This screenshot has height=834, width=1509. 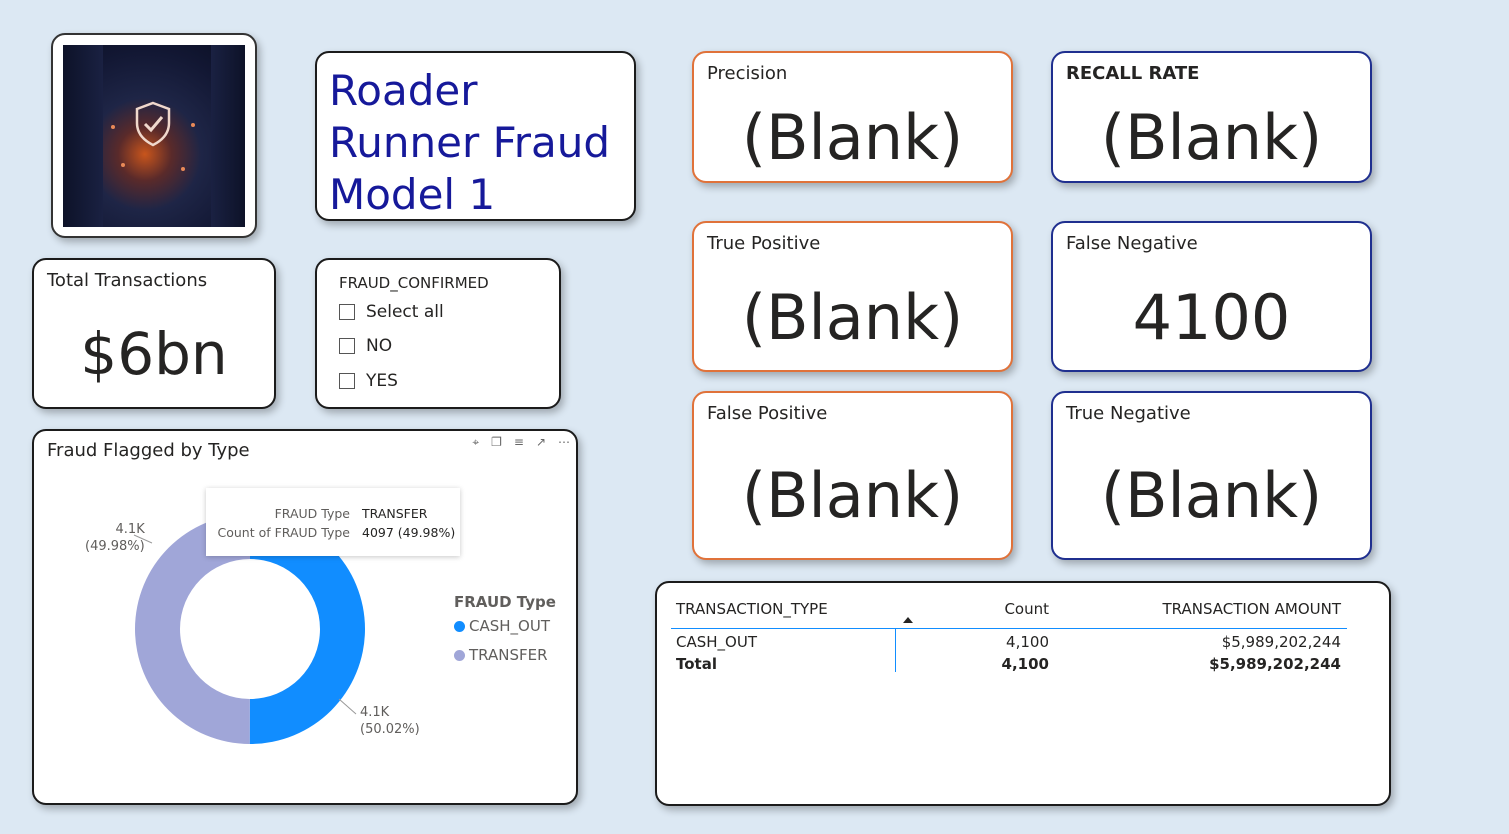 What do you see at coordinates (405, 312) in the screenshot?
I see `option-label: Select all` at bounding box center [405, 312].